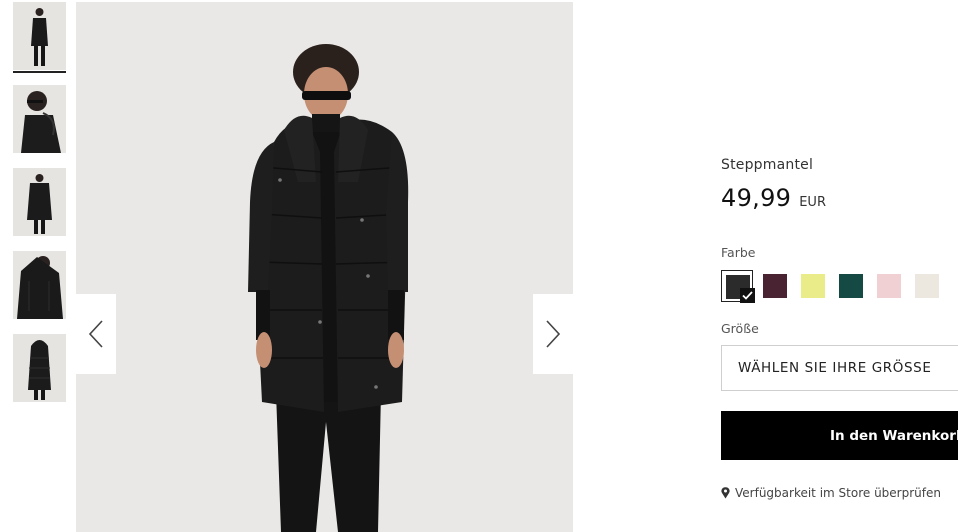 Image resolution: width=958 pixels, height=532 pixels. Describe the element at coordinates (838, 493) in the screenshot. I see `store-availability-label: Verfügbarkeit im Store überprüfen` at that location.